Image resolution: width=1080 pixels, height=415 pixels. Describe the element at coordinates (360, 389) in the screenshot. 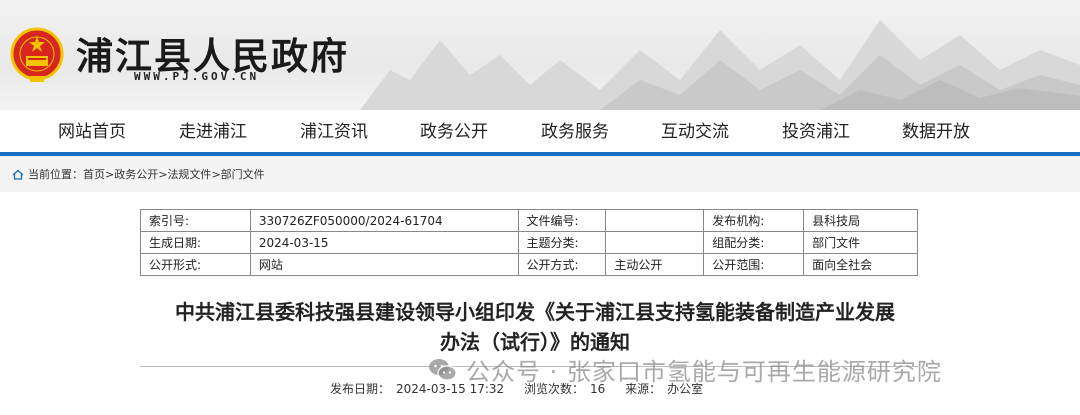

I see `publish-date-label: 发布日期：` at that location.